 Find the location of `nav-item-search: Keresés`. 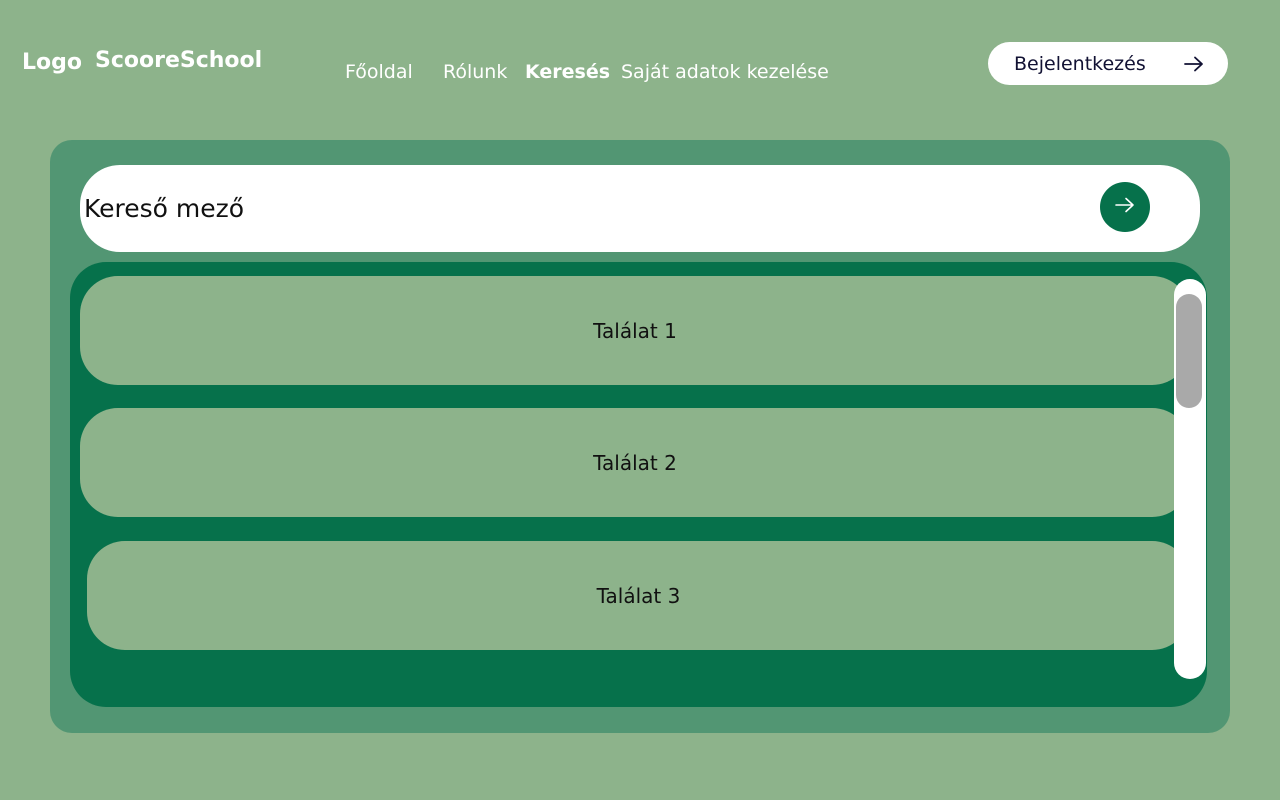

nav-item-search: Keresés is located at coordinates (567, 72).